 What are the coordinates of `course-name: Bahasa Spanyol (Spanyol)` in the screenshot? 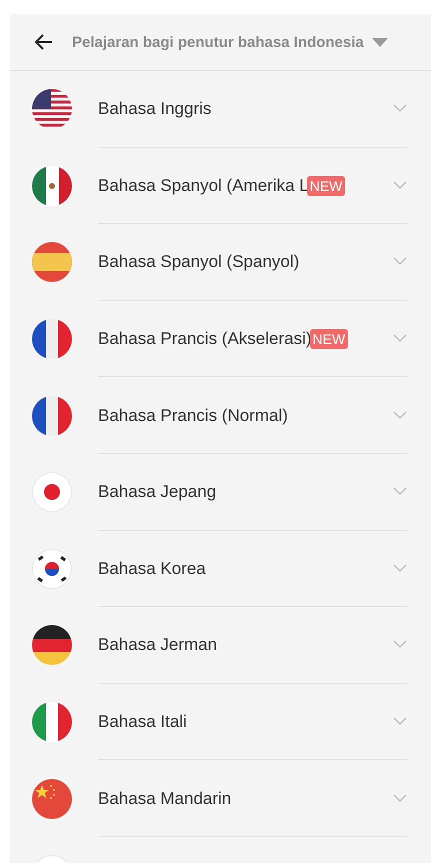 It's located at (199, 262).